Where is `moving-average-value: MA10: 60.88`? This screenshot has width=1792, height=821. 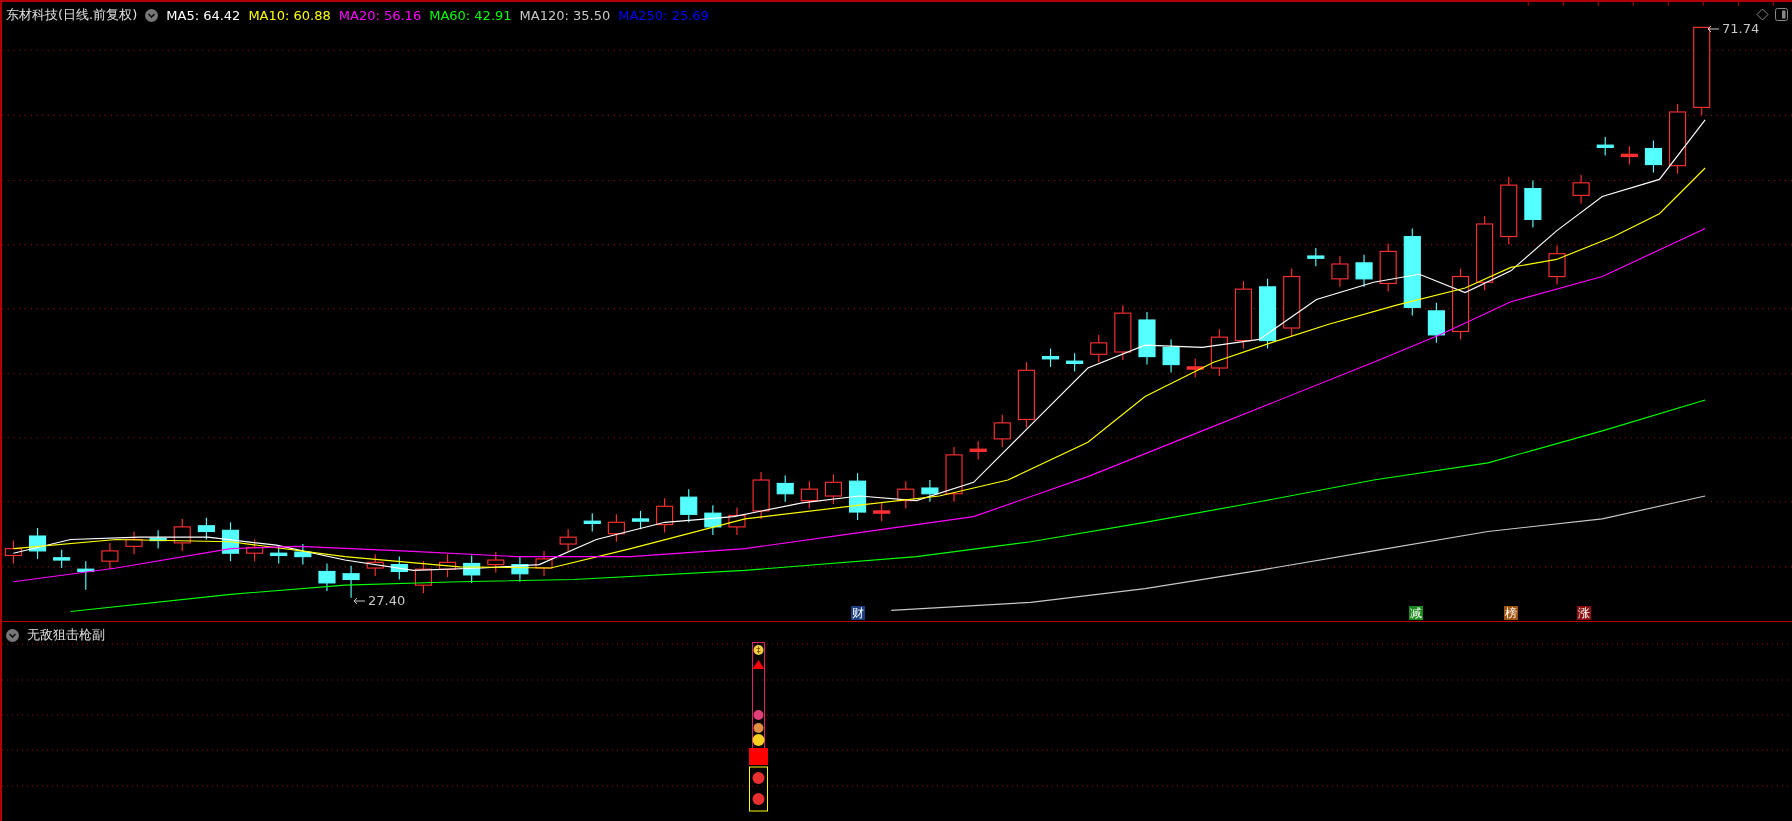 moving-average-value: MA10: 60.88 is located at coordinates (289, 15).